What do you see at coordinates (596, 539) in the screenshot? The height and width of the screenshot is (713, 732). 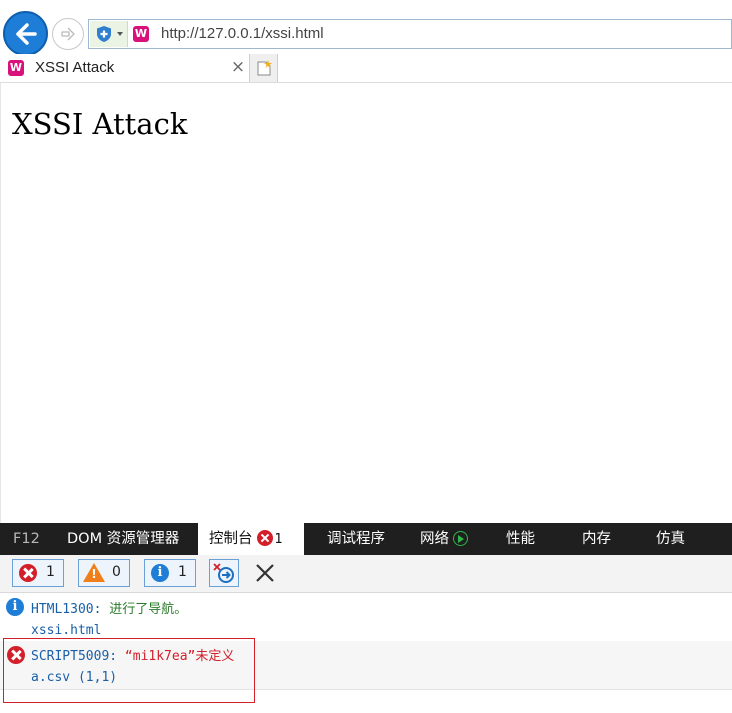 I see `tab-memory: 内存` at bounding box center [596, 539].